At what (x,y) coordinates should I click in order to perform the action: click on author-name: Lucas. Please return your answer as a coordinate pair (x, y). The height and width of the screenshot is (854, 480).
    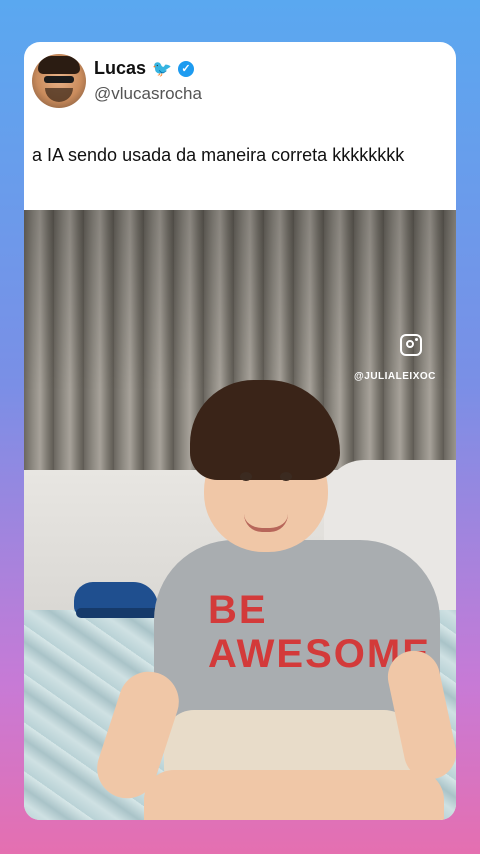
    Looking at the image, I should click on (120, 68).